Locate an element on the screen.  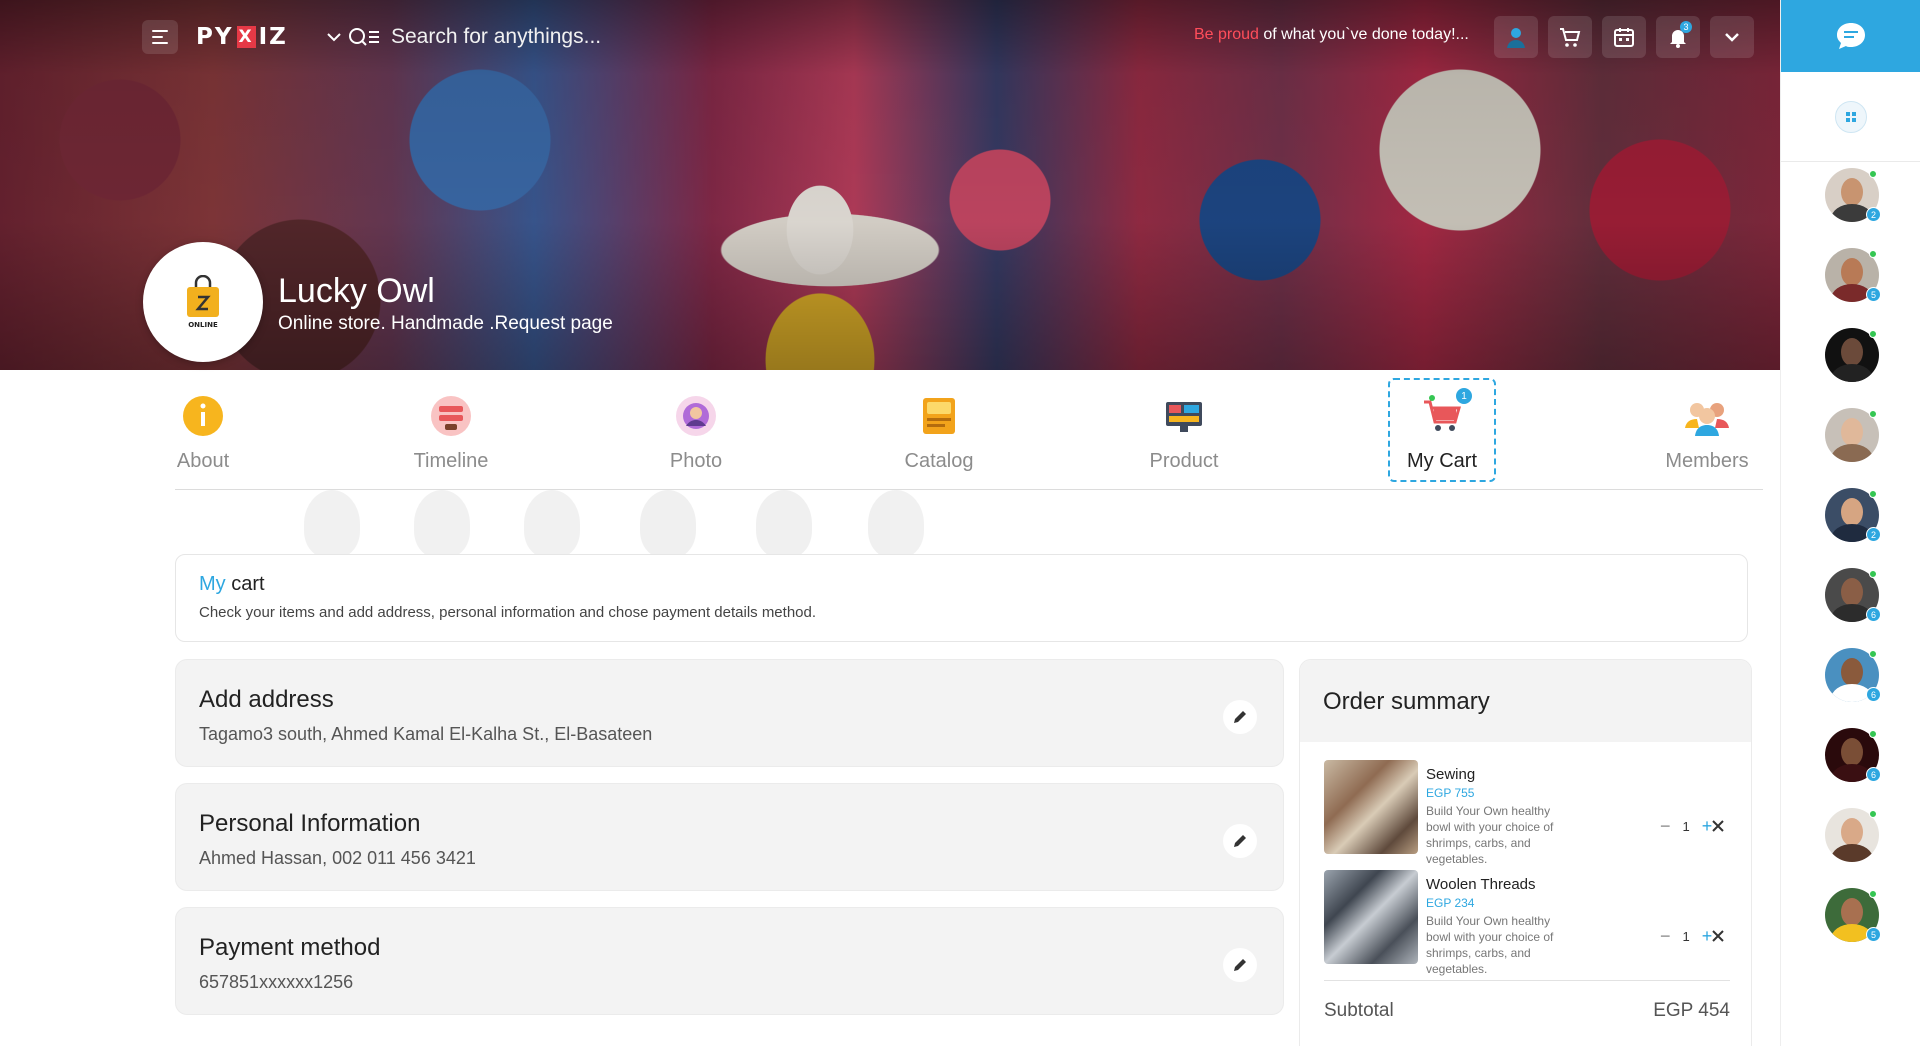
tab-label: Product is located at coordinates (1184, 461).